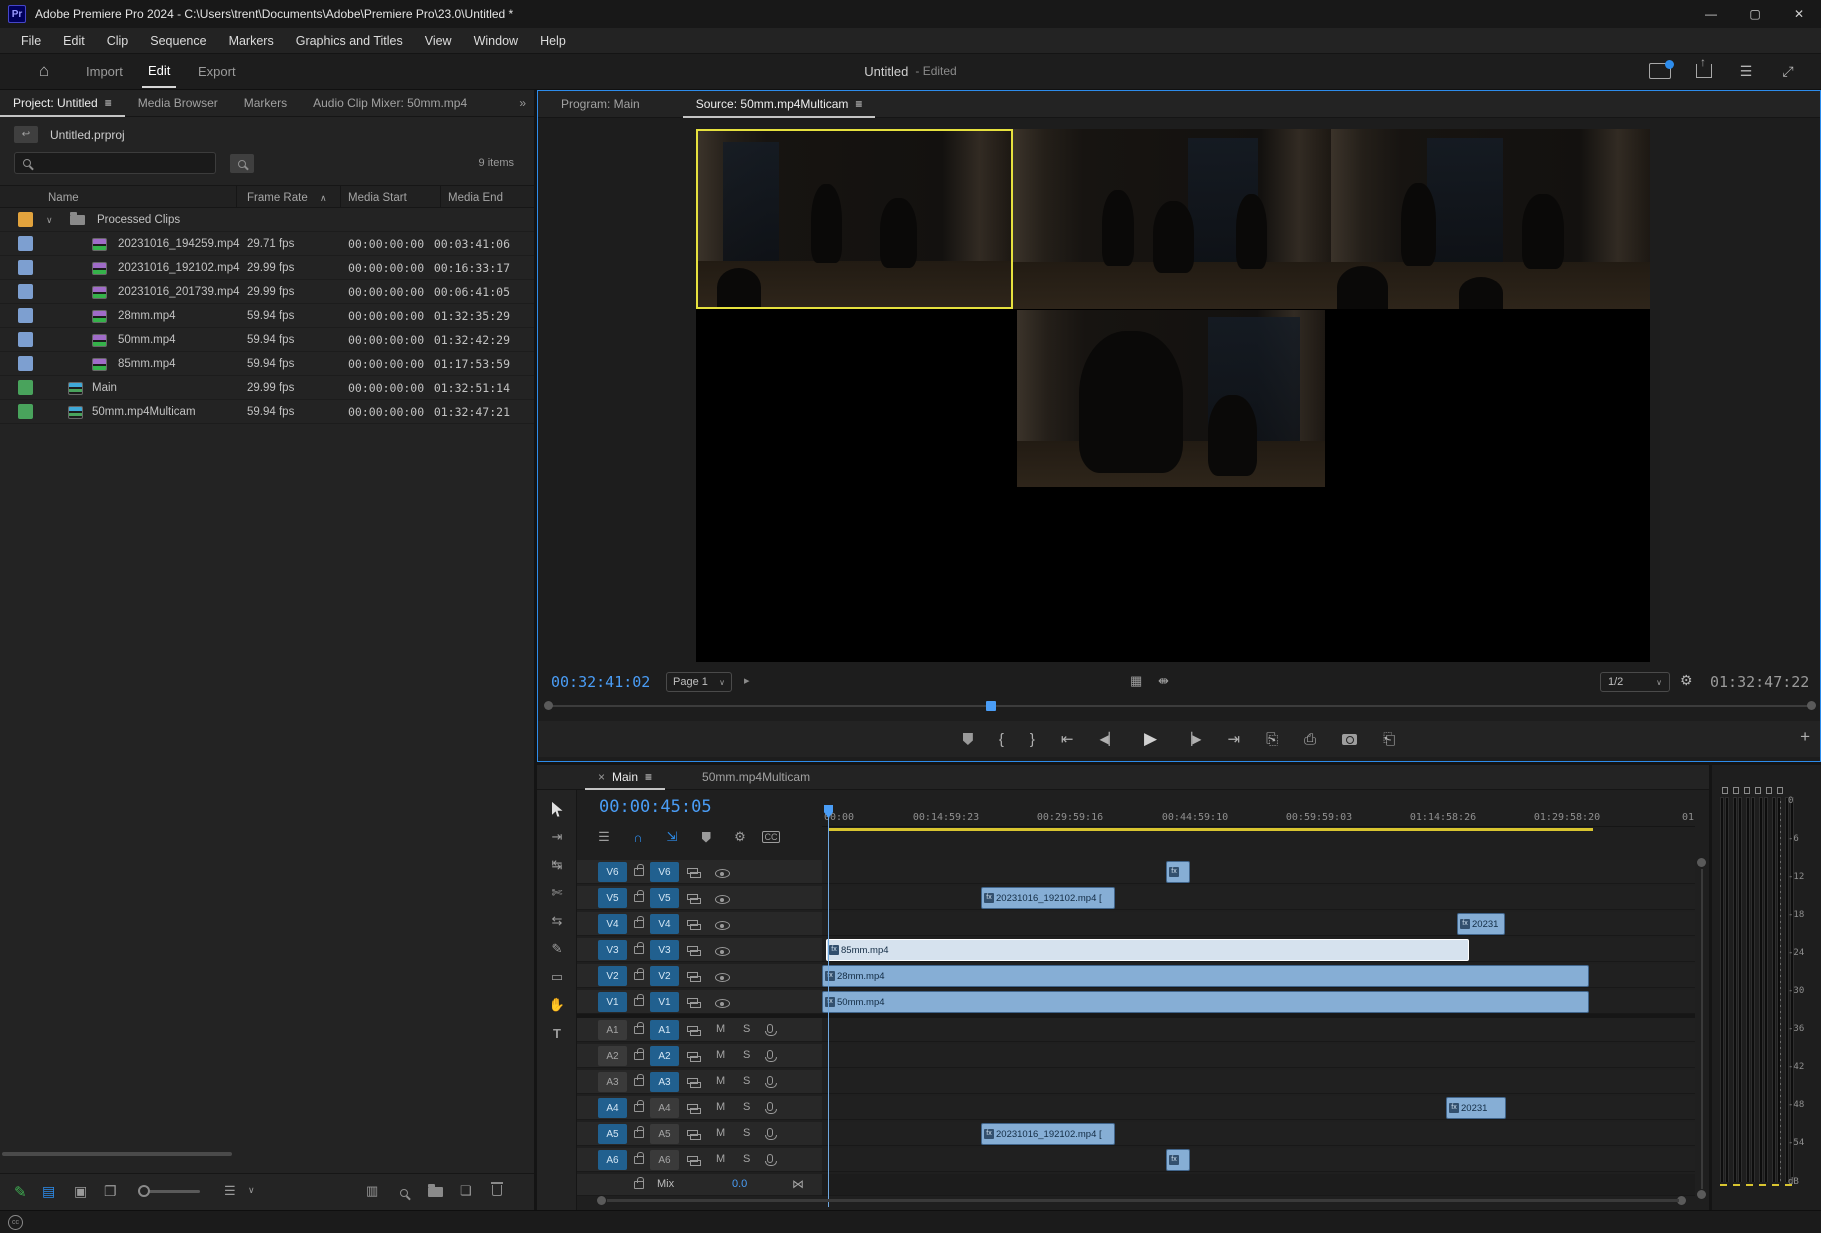 The width and height of the screenshot is (1821, 1233). What do you see at coordinates (1799, 14) in the screenshot?
I see `close-button: ✕` at bounding box center [1799, 14].